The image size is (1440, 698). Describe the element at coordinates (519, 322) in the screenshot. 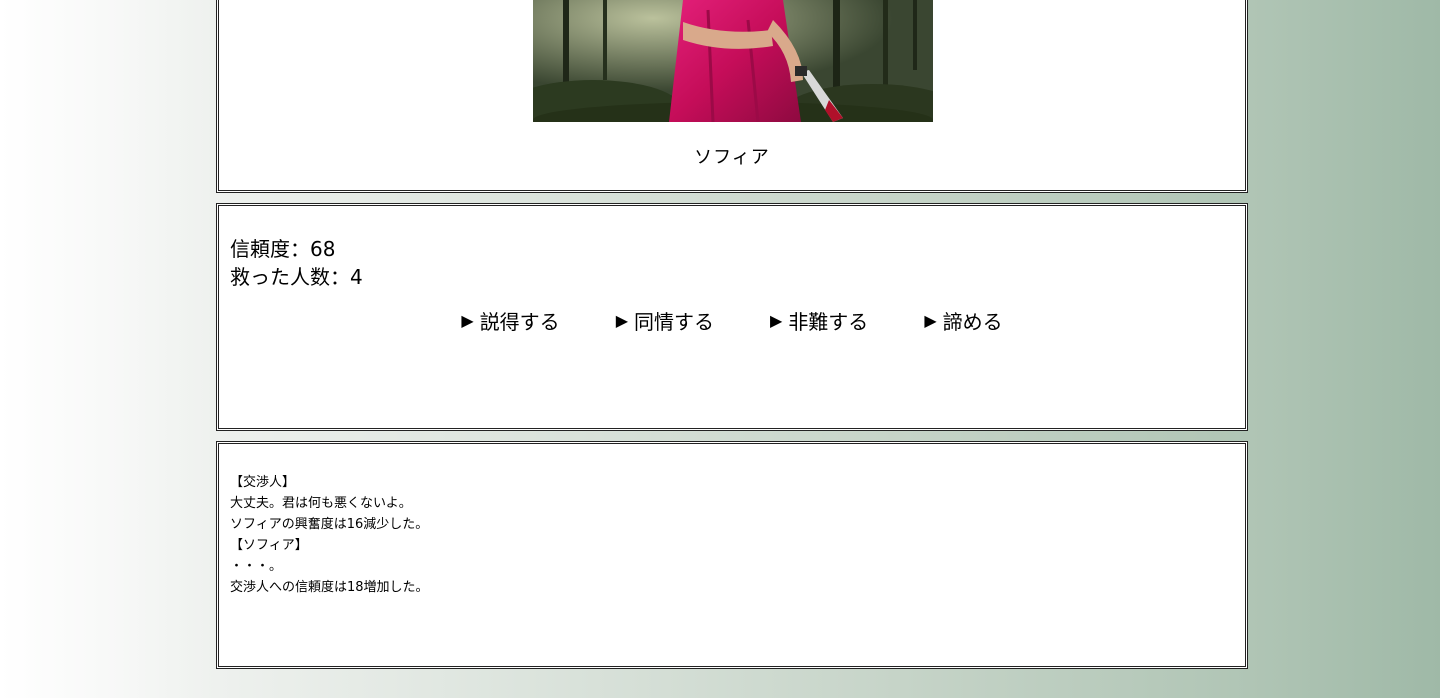

I see `action-label: 説得する` at that location.